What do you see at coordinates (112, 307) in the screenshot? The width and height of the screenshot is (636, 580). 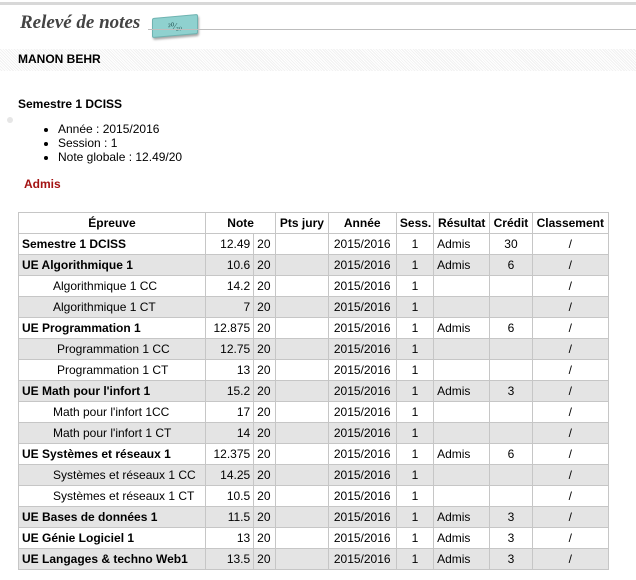 I see `cell-epreuve: Algorithmique 1 CT` at bounding box center [112, 307].